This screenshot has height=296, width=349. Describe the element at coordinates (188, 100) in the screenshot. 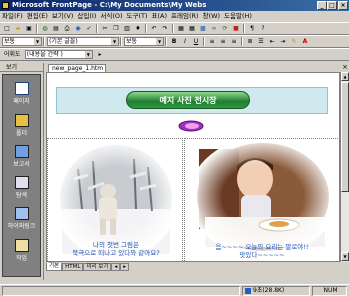

I see `banner-title: 예지 사진 전시장` at that location.